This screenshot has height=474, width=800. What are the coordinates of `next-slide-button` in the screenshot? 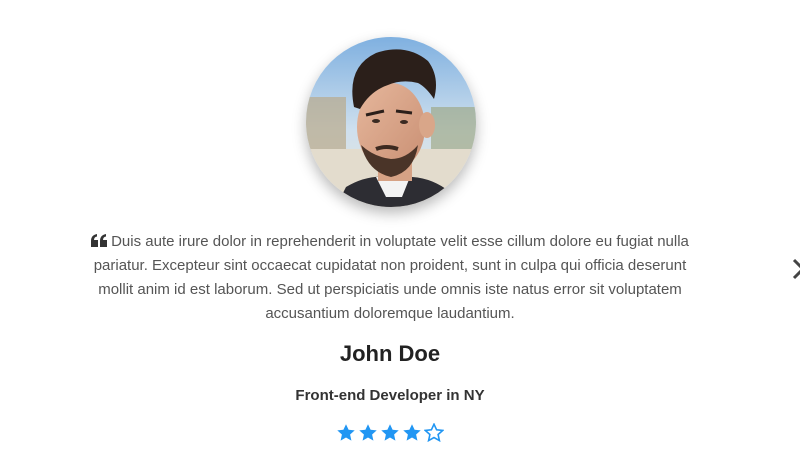 It's located at (796, 269).